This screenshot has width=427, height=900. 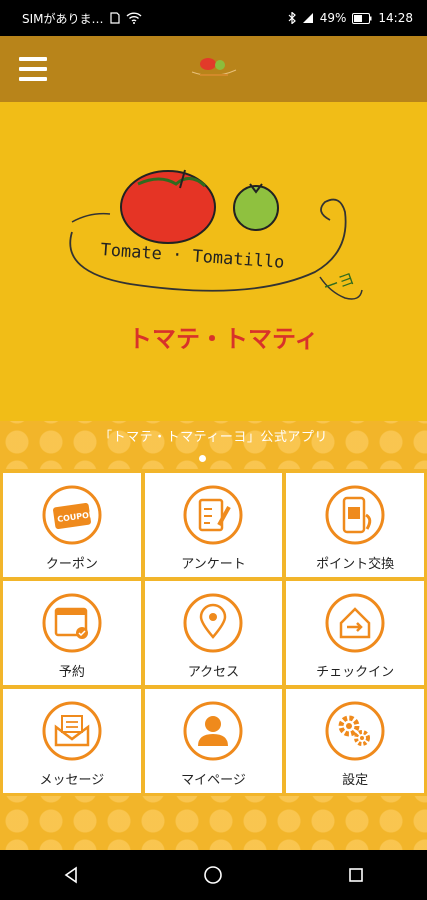 What do you see at coordinates (308, 18) in the screenshot?
I see `signal-icon` at bounding box center [308, 18].